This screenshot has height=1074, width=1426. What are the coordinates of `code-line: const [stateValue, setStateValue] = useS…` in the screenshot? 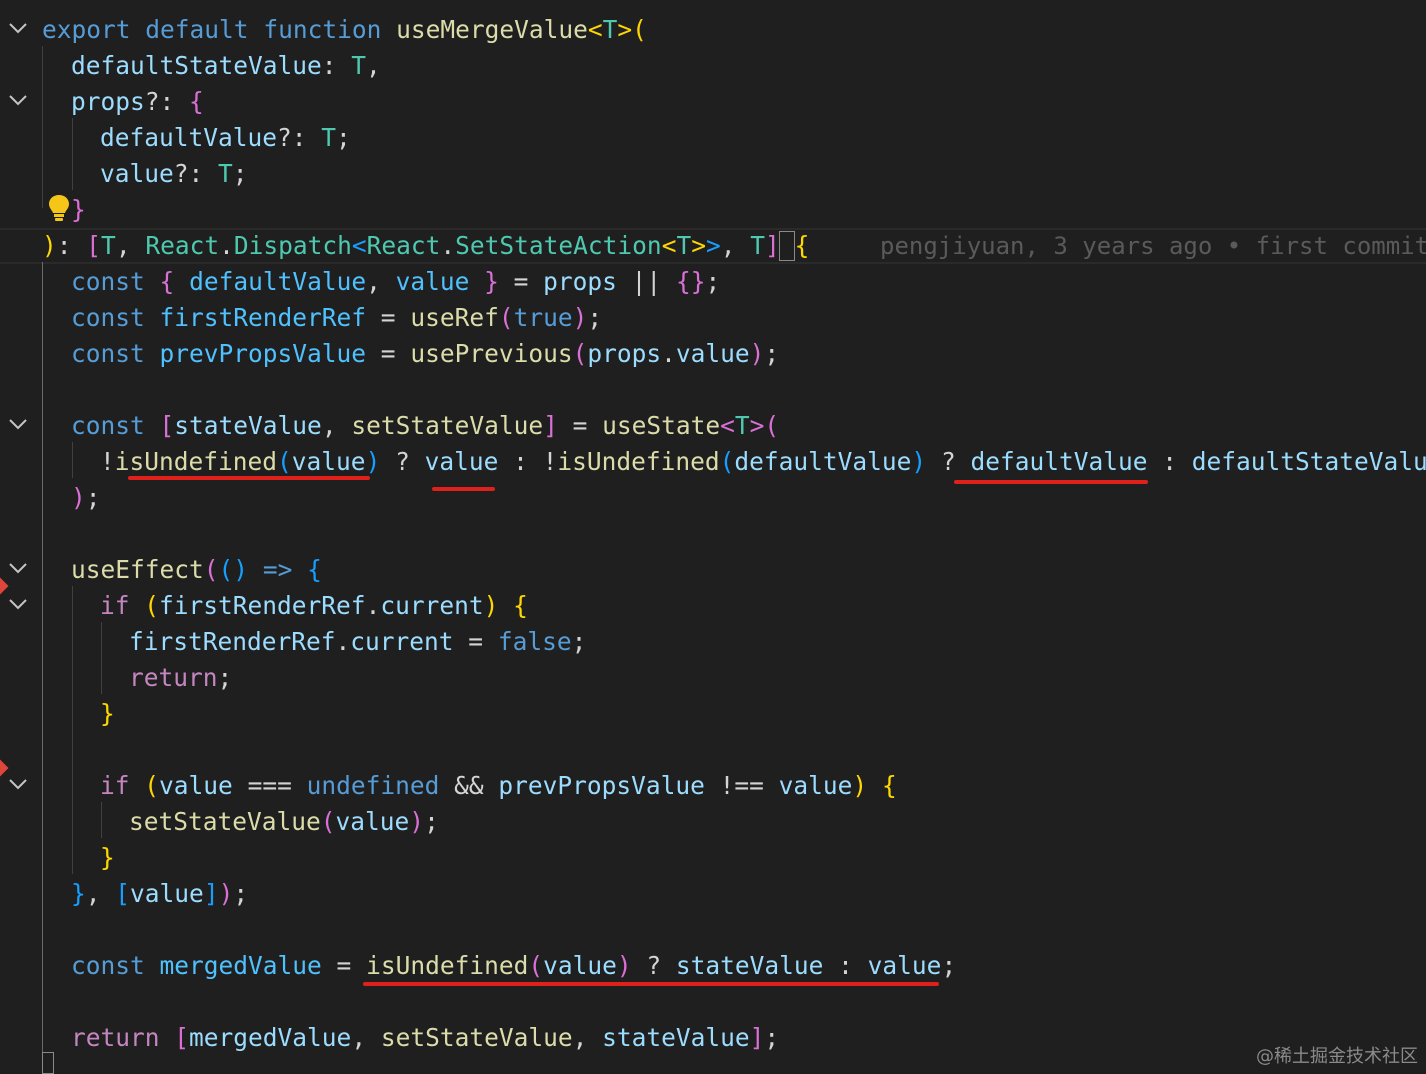 It's located at (713, 426).